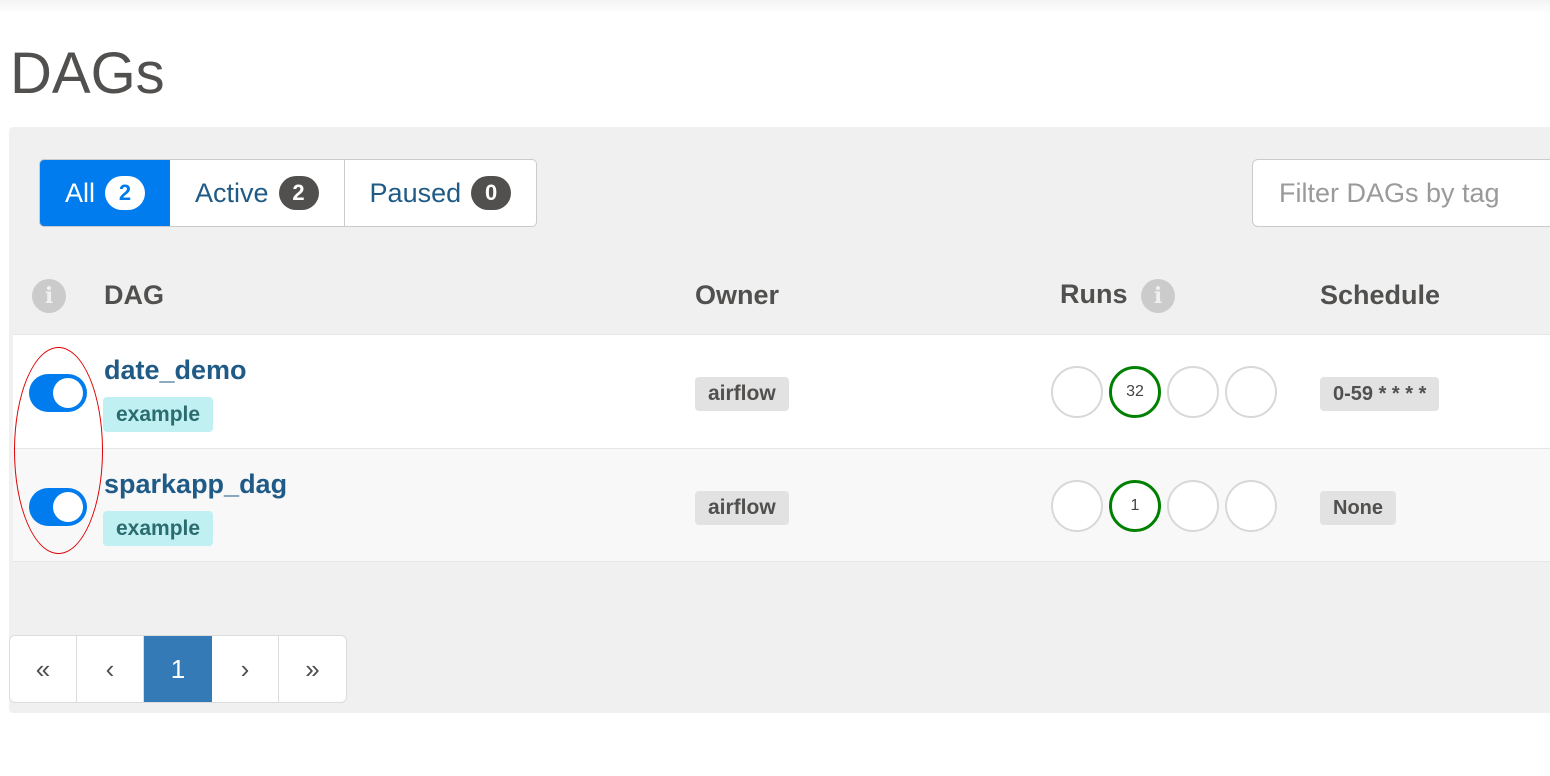 This screenshot has height=776, width=1550. I want to click on dag-link: sparkapp_dag, so click(195, 484).